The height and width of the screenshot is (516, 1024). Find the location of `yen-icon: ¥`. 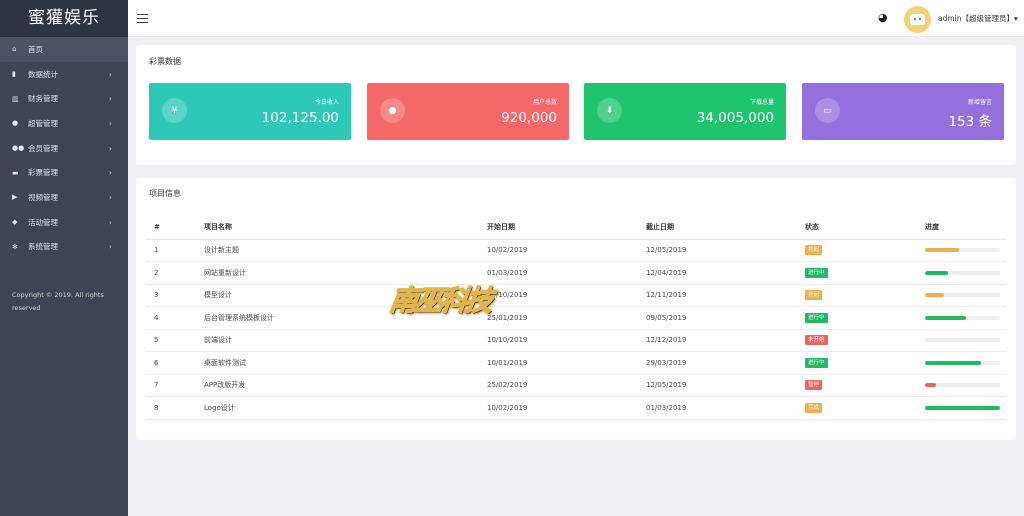

yen-icon: ¥ is located at coordinates (174, 110).